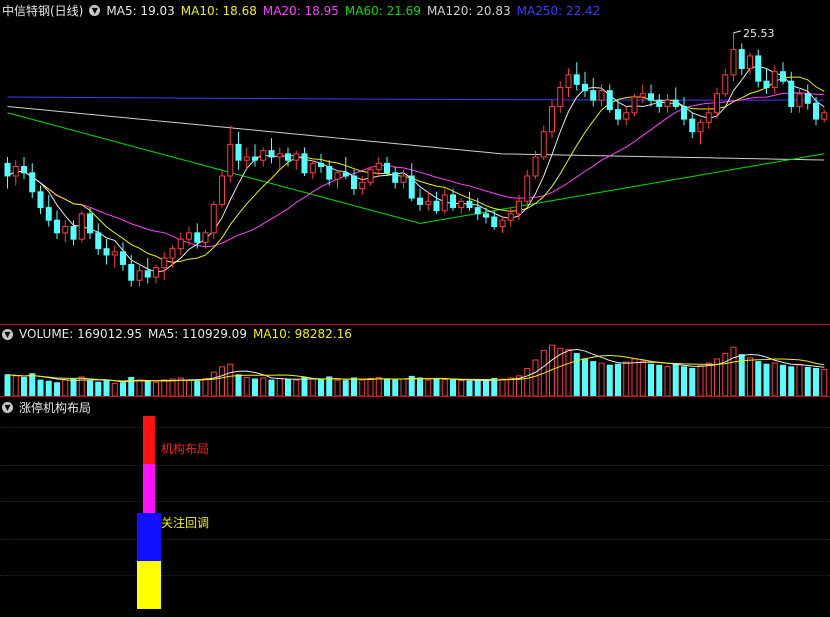  I want to click on stock-title: 中信特钢(日线), so click(43, 11).